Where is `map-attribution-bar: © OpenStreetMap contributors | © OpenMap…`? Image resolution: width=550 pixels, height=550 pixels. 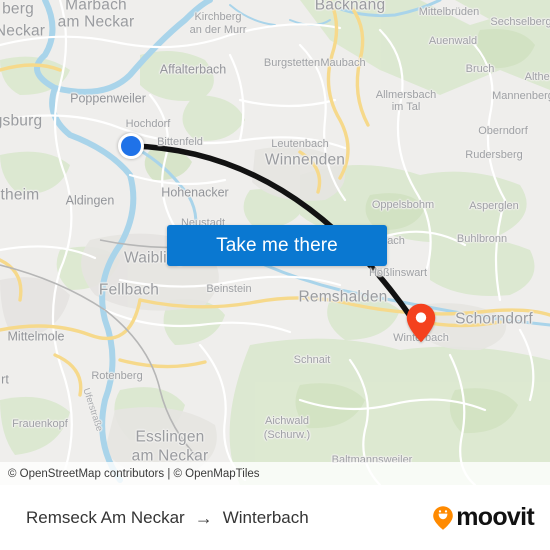 map-attribution-bar: © OpenStreetMap contributors | © OpenMap… is located at coordinates (275, 473).